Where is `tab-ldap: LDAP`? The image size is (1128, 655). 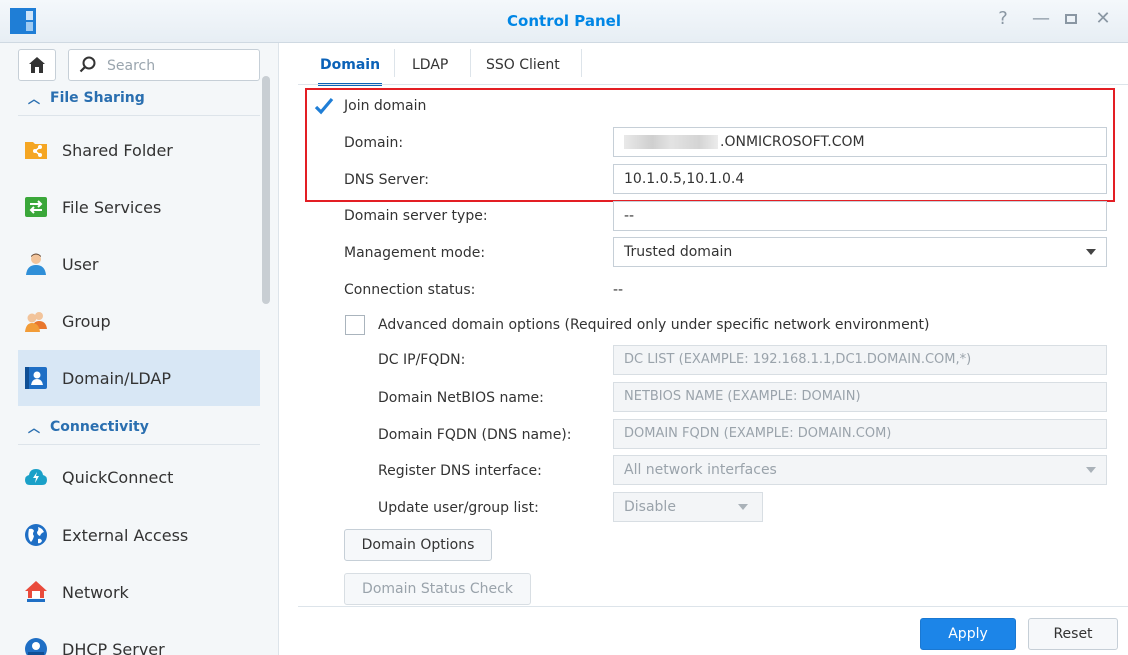 tab-ldap: LDAP is located at coordinates (430, 65).